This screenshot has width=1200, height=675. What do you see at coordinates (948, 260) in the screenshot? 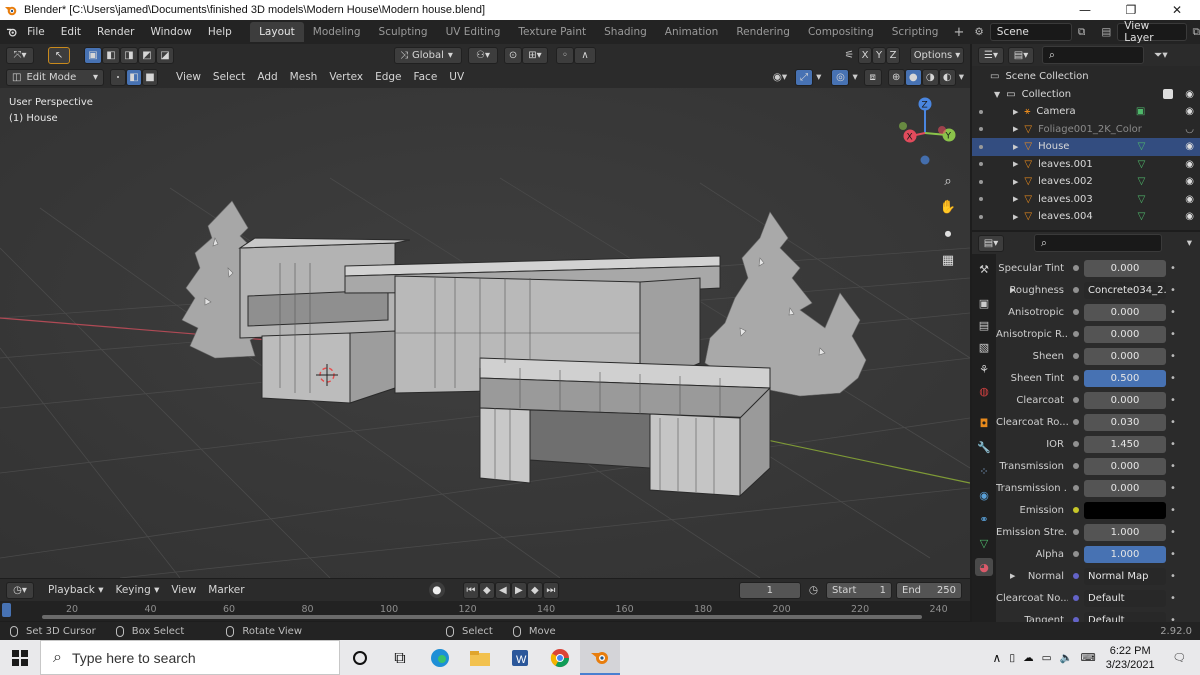
I see `ortho-grid-icon: ▦` at bounding box center [948, 260].